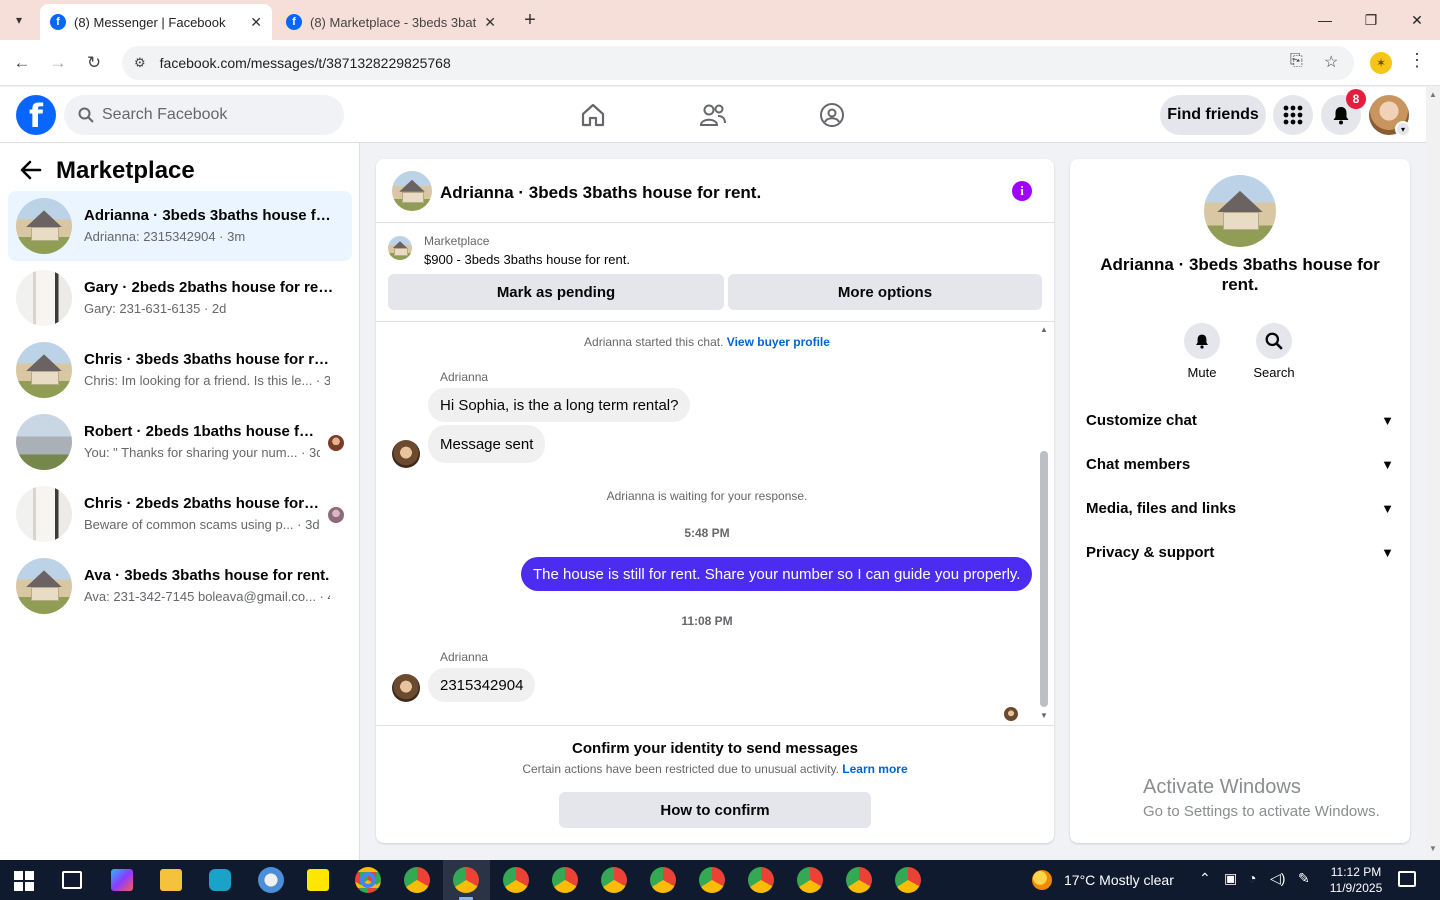 This screenshot has width=1440, height=900. What do you see at coordinates (1407, 879) in the screenshot?
I see `notification-center-icon` at bounding box center [1407, 879].